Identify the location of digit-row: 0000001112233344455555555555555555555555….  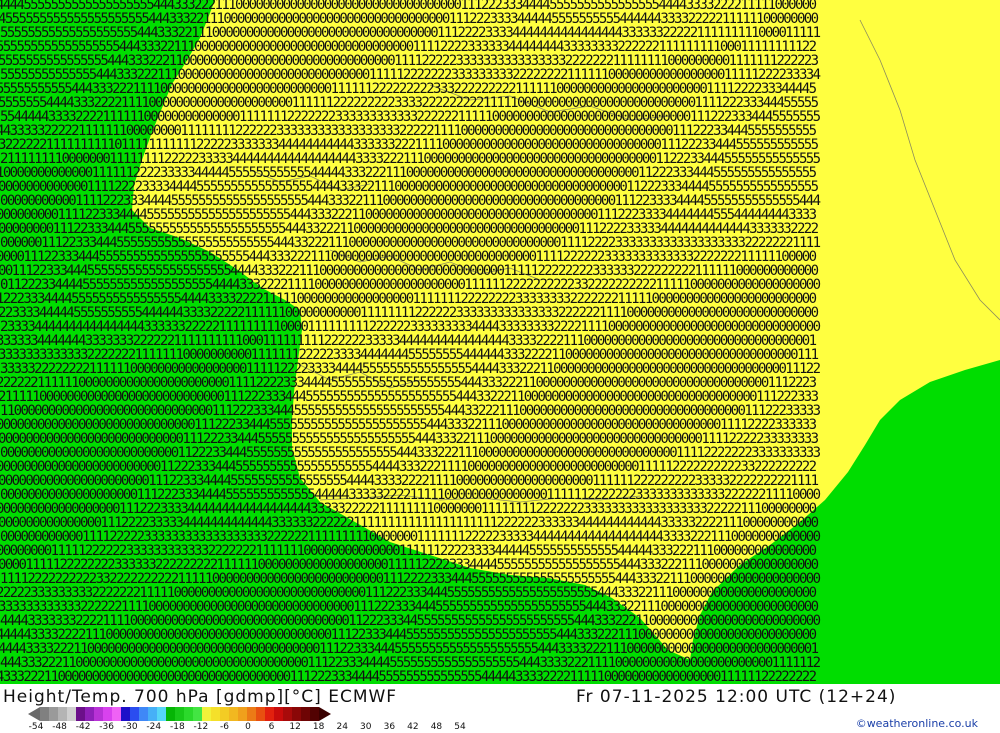
(410, 243).